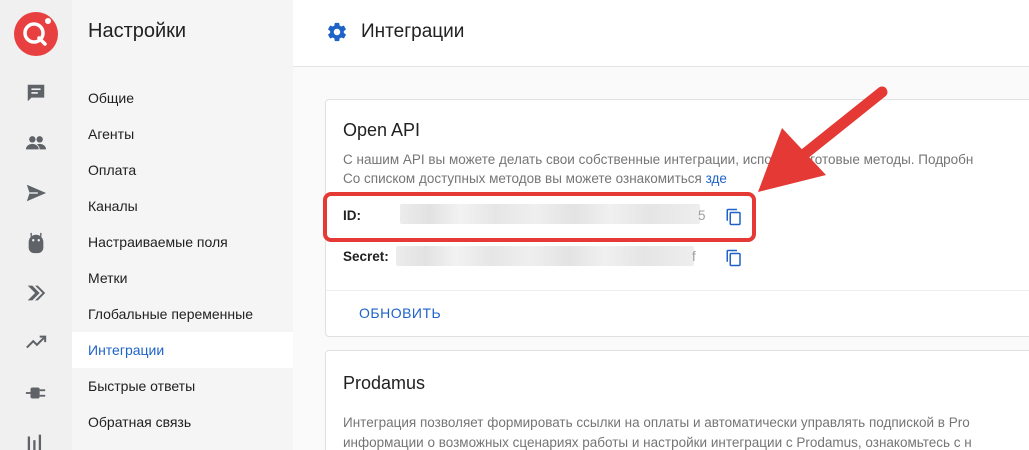  Describe the element at coordinates (716, 178) in the screenshot. I see `methods-link: зде` at that location.